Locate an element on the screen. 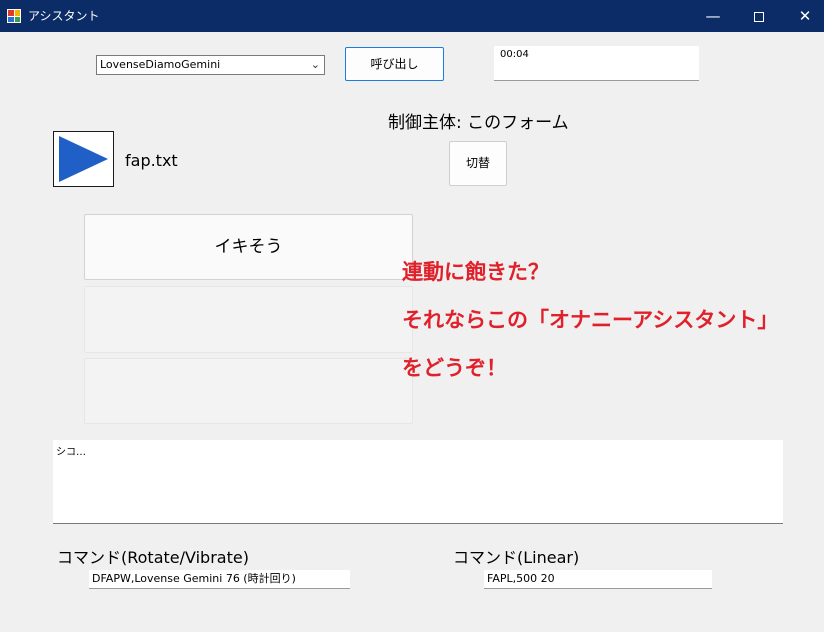  device-select: LovenseDiamoGemini ⌄ is located at coordinates (210, 65).